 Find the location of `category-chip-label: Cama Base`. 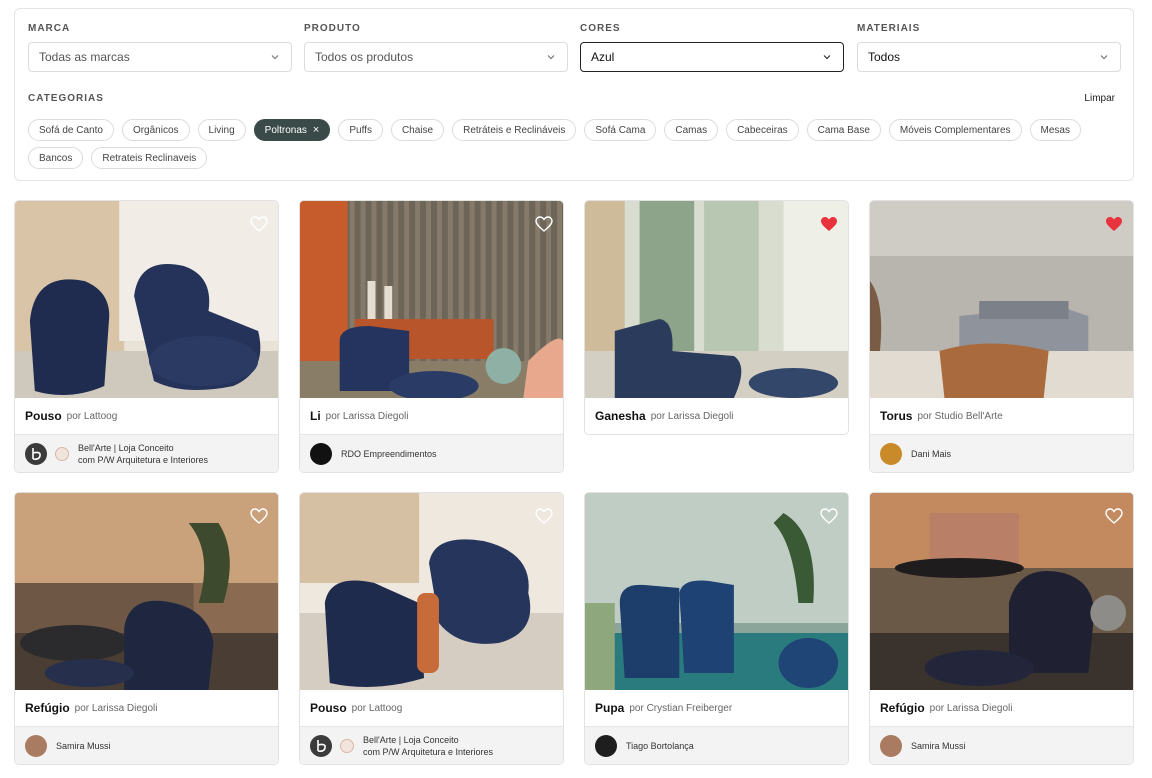

category-chip-label: Cama Base is located at coordinates (843, 130).